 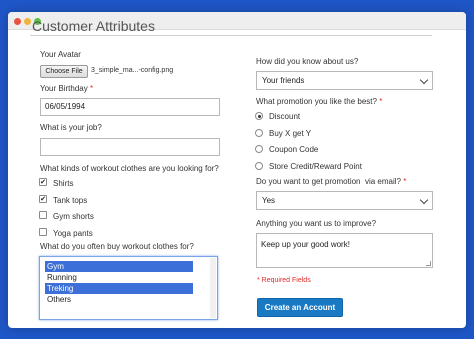 What do you see at coordinates (307, 61) in the screenshot?
I see `heard-about-label: How did you know about us?` at bounding box center [307, 61].